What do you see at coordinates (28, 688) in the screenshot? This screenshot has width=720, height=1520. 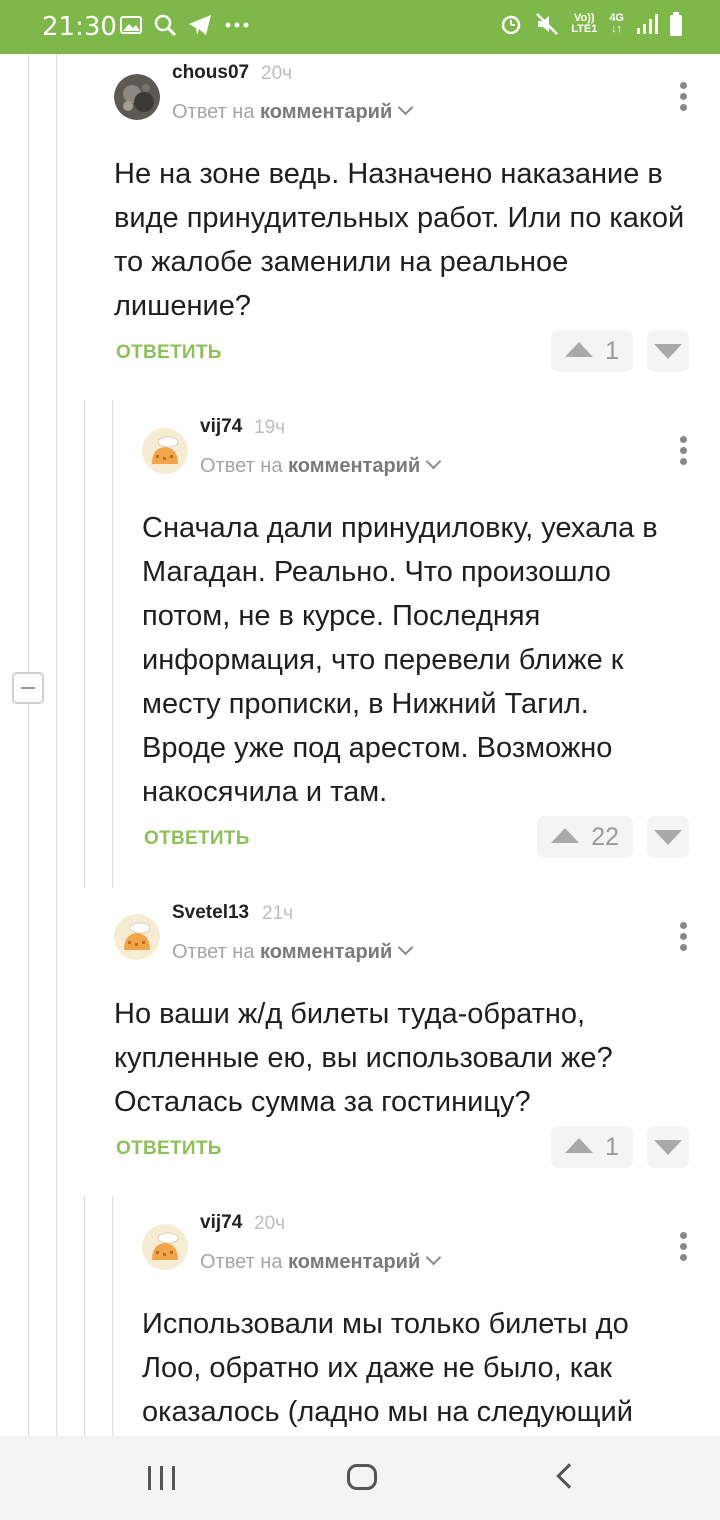 I see `collapse-thread-button` at bounding box center [28, 688].